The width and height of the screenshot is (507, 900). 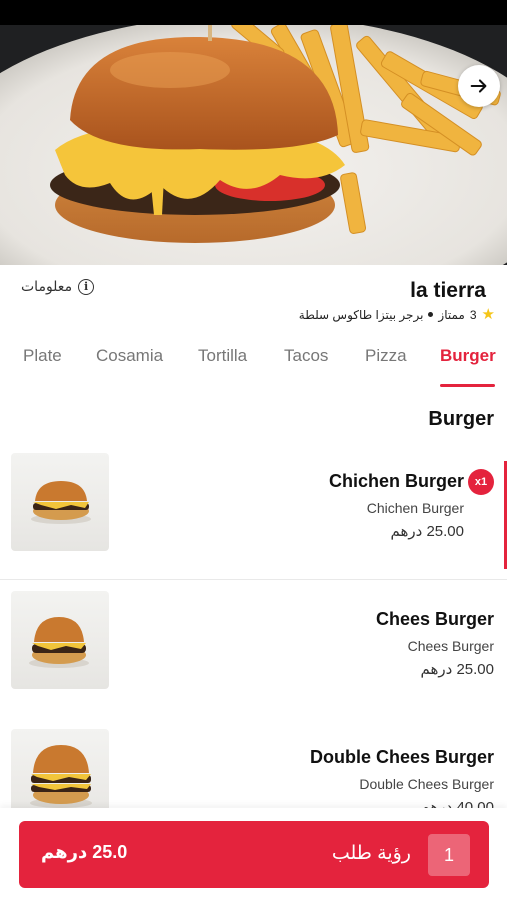 What do you see at coordinates (450, 646) in the screenshot?
I see `item-description: Chees Burger` at bounding box center [450, 646].